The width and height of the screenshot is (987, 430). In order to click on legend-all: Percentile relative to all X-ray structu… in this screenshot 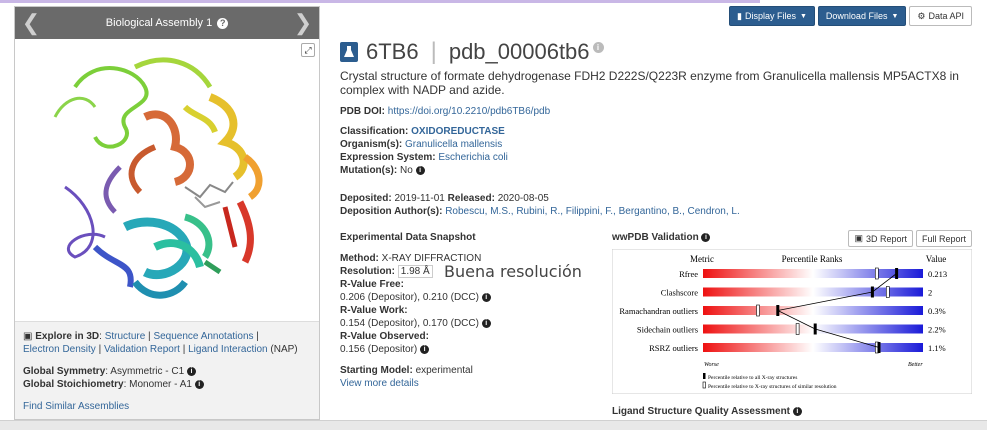, I will do `click(752, 378)`.